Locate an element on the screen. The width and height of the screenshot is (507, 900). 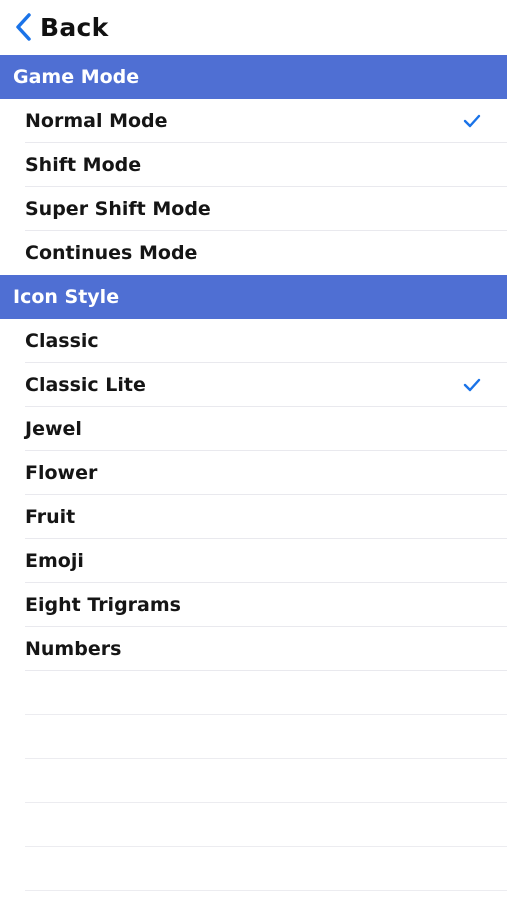
option-label: Normal Mode is located at coordinates (96, 121).